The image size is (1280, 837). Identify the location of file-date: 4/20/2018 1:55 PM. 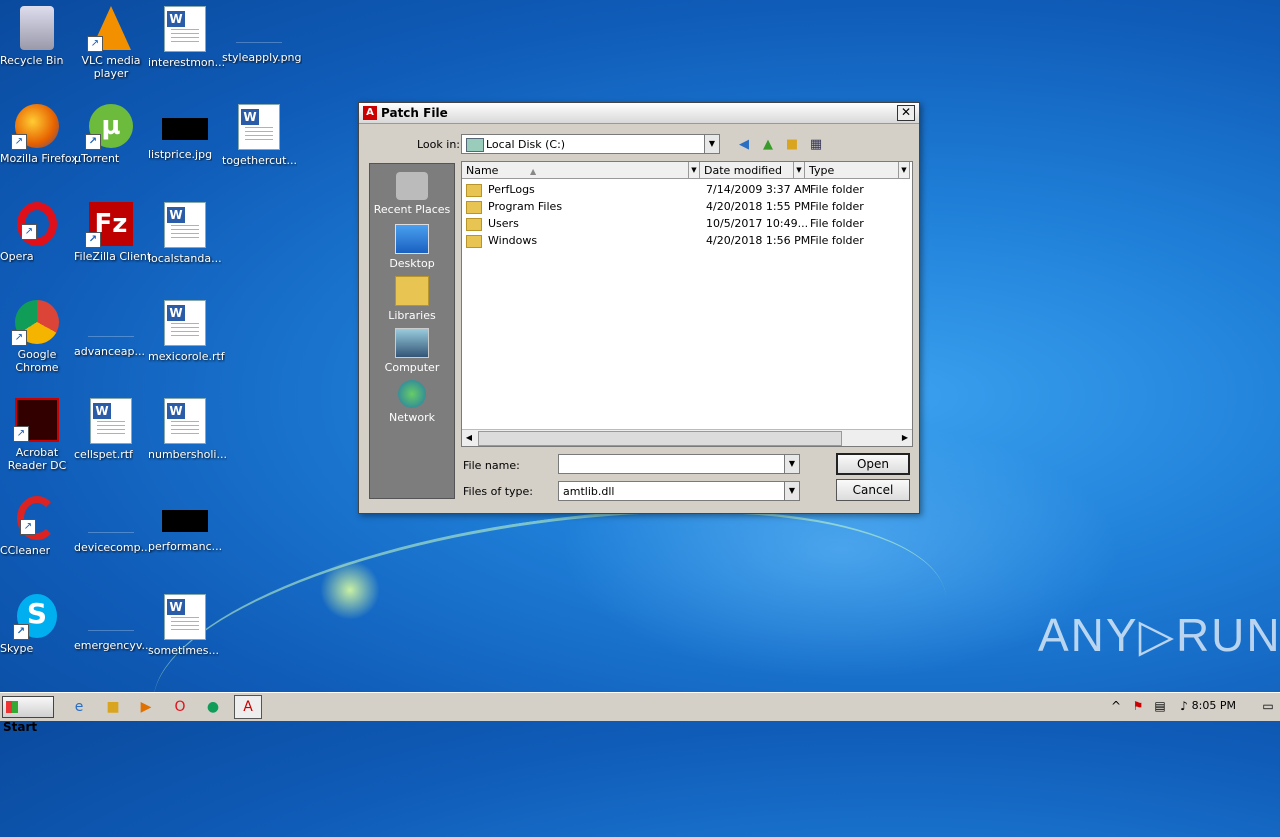
(758, 206).